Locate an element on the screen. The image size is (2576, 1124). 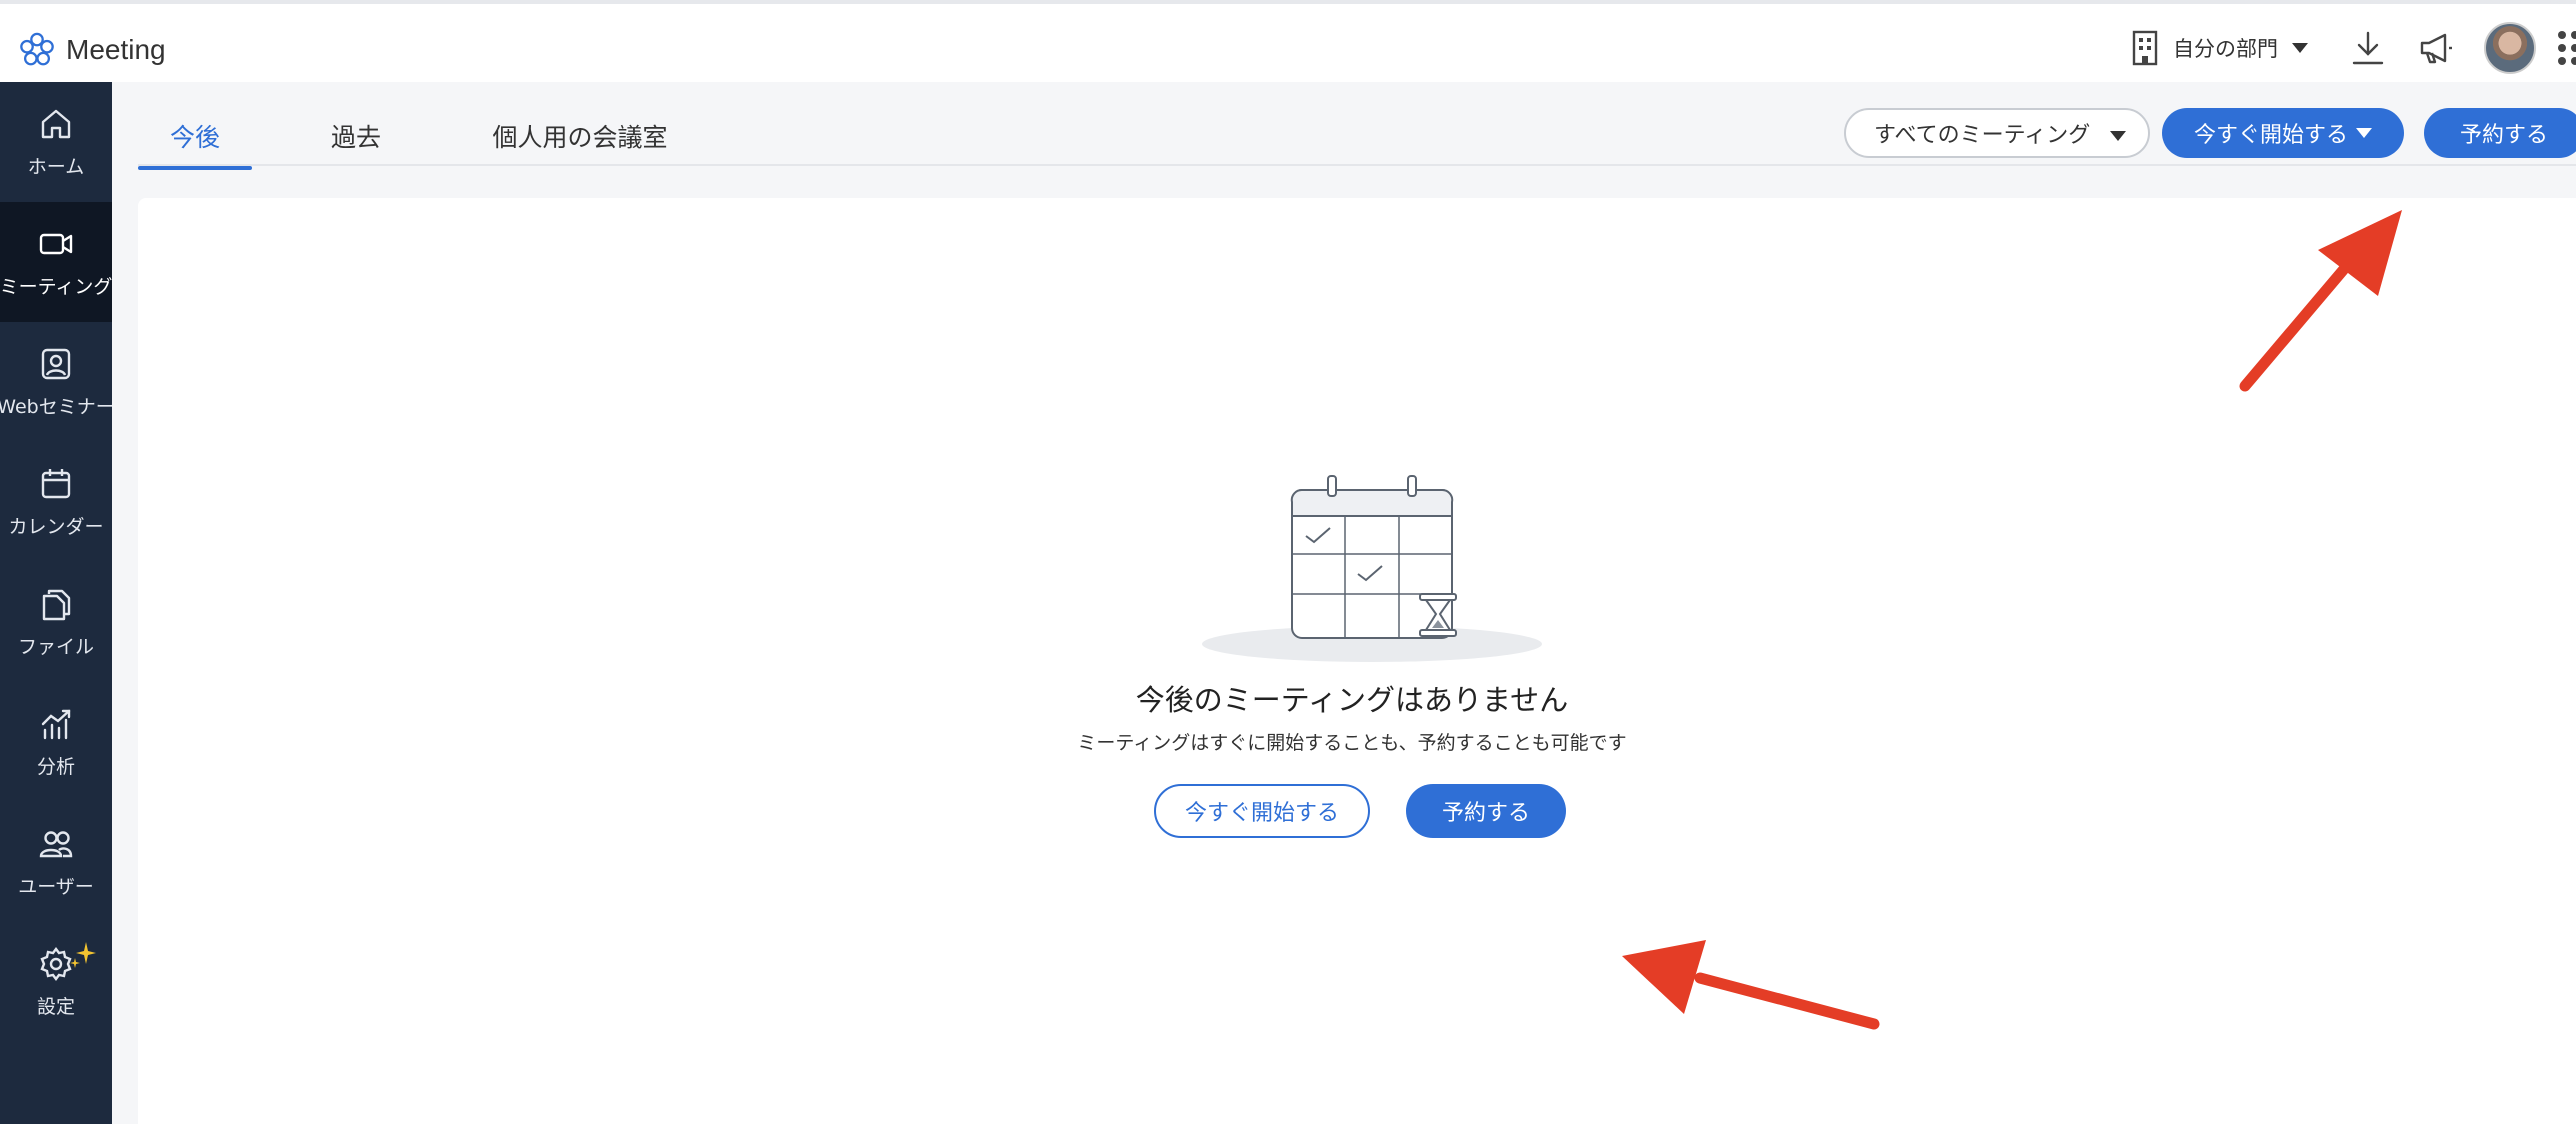
tabs-divider is located at coordinates (1357, 165).